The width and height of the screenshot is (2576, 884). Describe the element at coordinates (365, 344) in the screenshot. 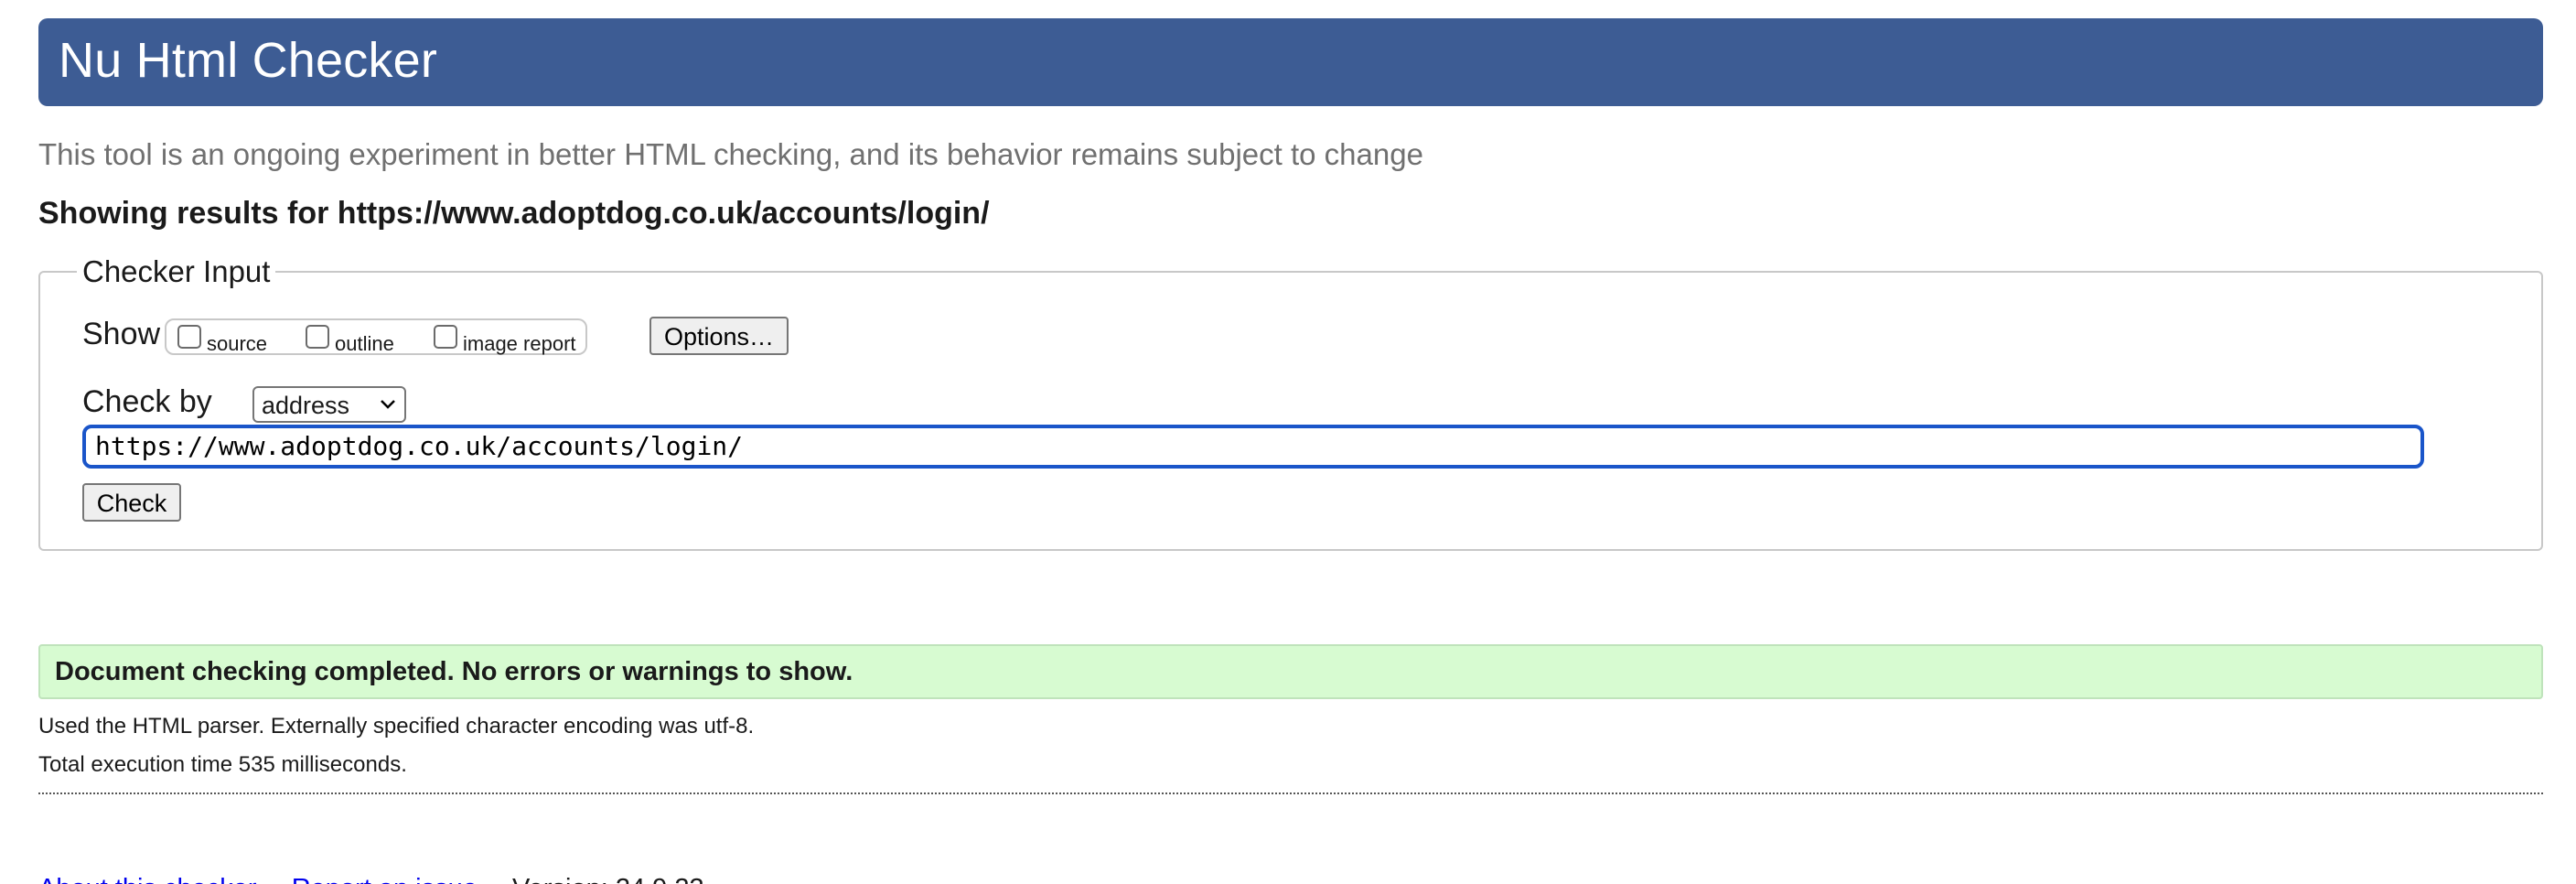

I see `outline-label: outline` at that location.